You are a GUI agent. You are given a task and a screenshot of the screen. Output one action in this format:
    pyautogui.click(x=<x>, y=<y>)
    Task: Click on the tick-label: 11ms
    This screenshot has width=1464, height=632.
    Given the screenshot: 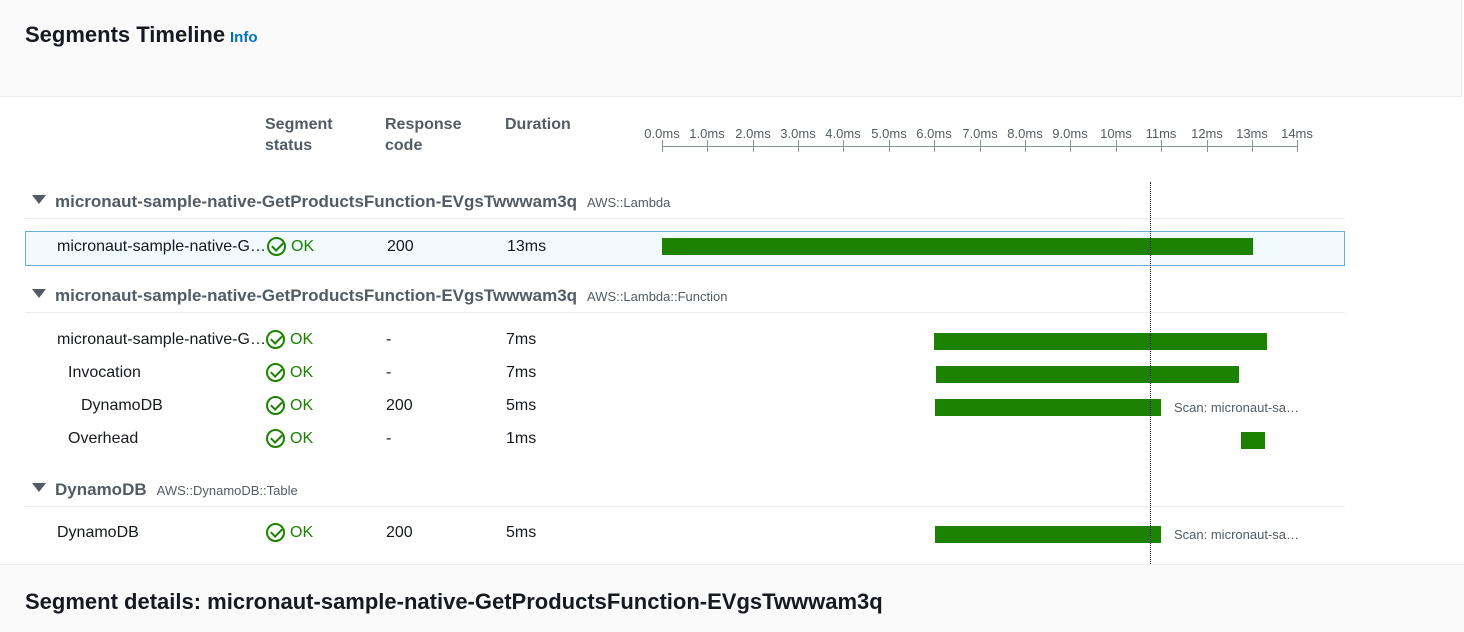 What is the action you would take?
    pyautogui.click(x=1161, y=133)
    